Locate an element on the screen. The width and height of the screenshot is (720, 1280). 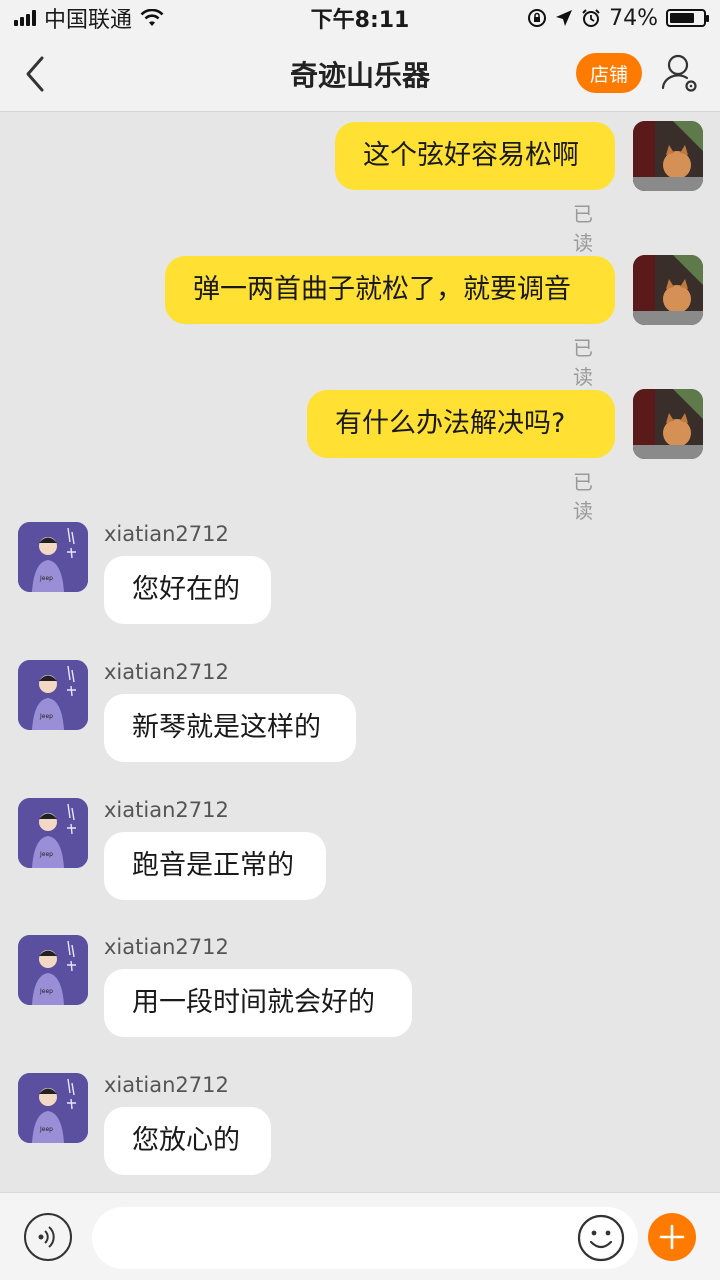
battery-icon is located at coordinates (687, 18).